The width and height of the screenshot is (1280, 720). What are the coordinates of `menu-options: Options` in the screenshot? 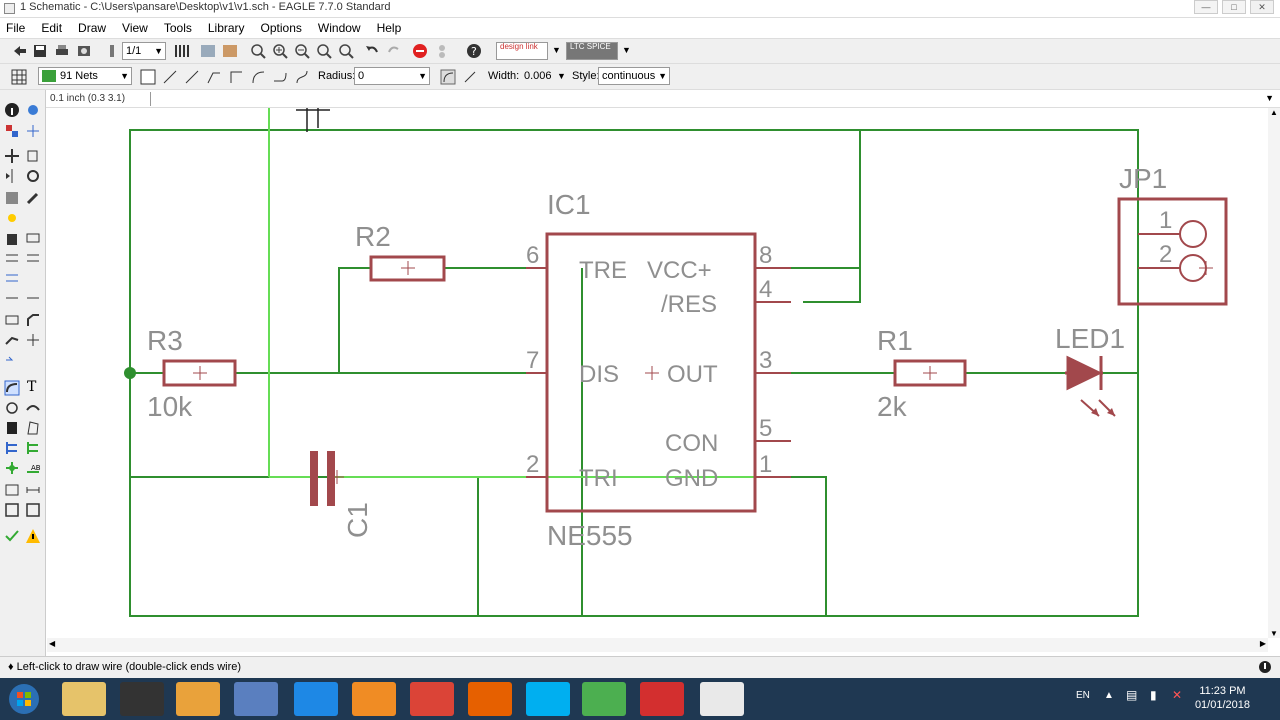 It's located at (281, 28).